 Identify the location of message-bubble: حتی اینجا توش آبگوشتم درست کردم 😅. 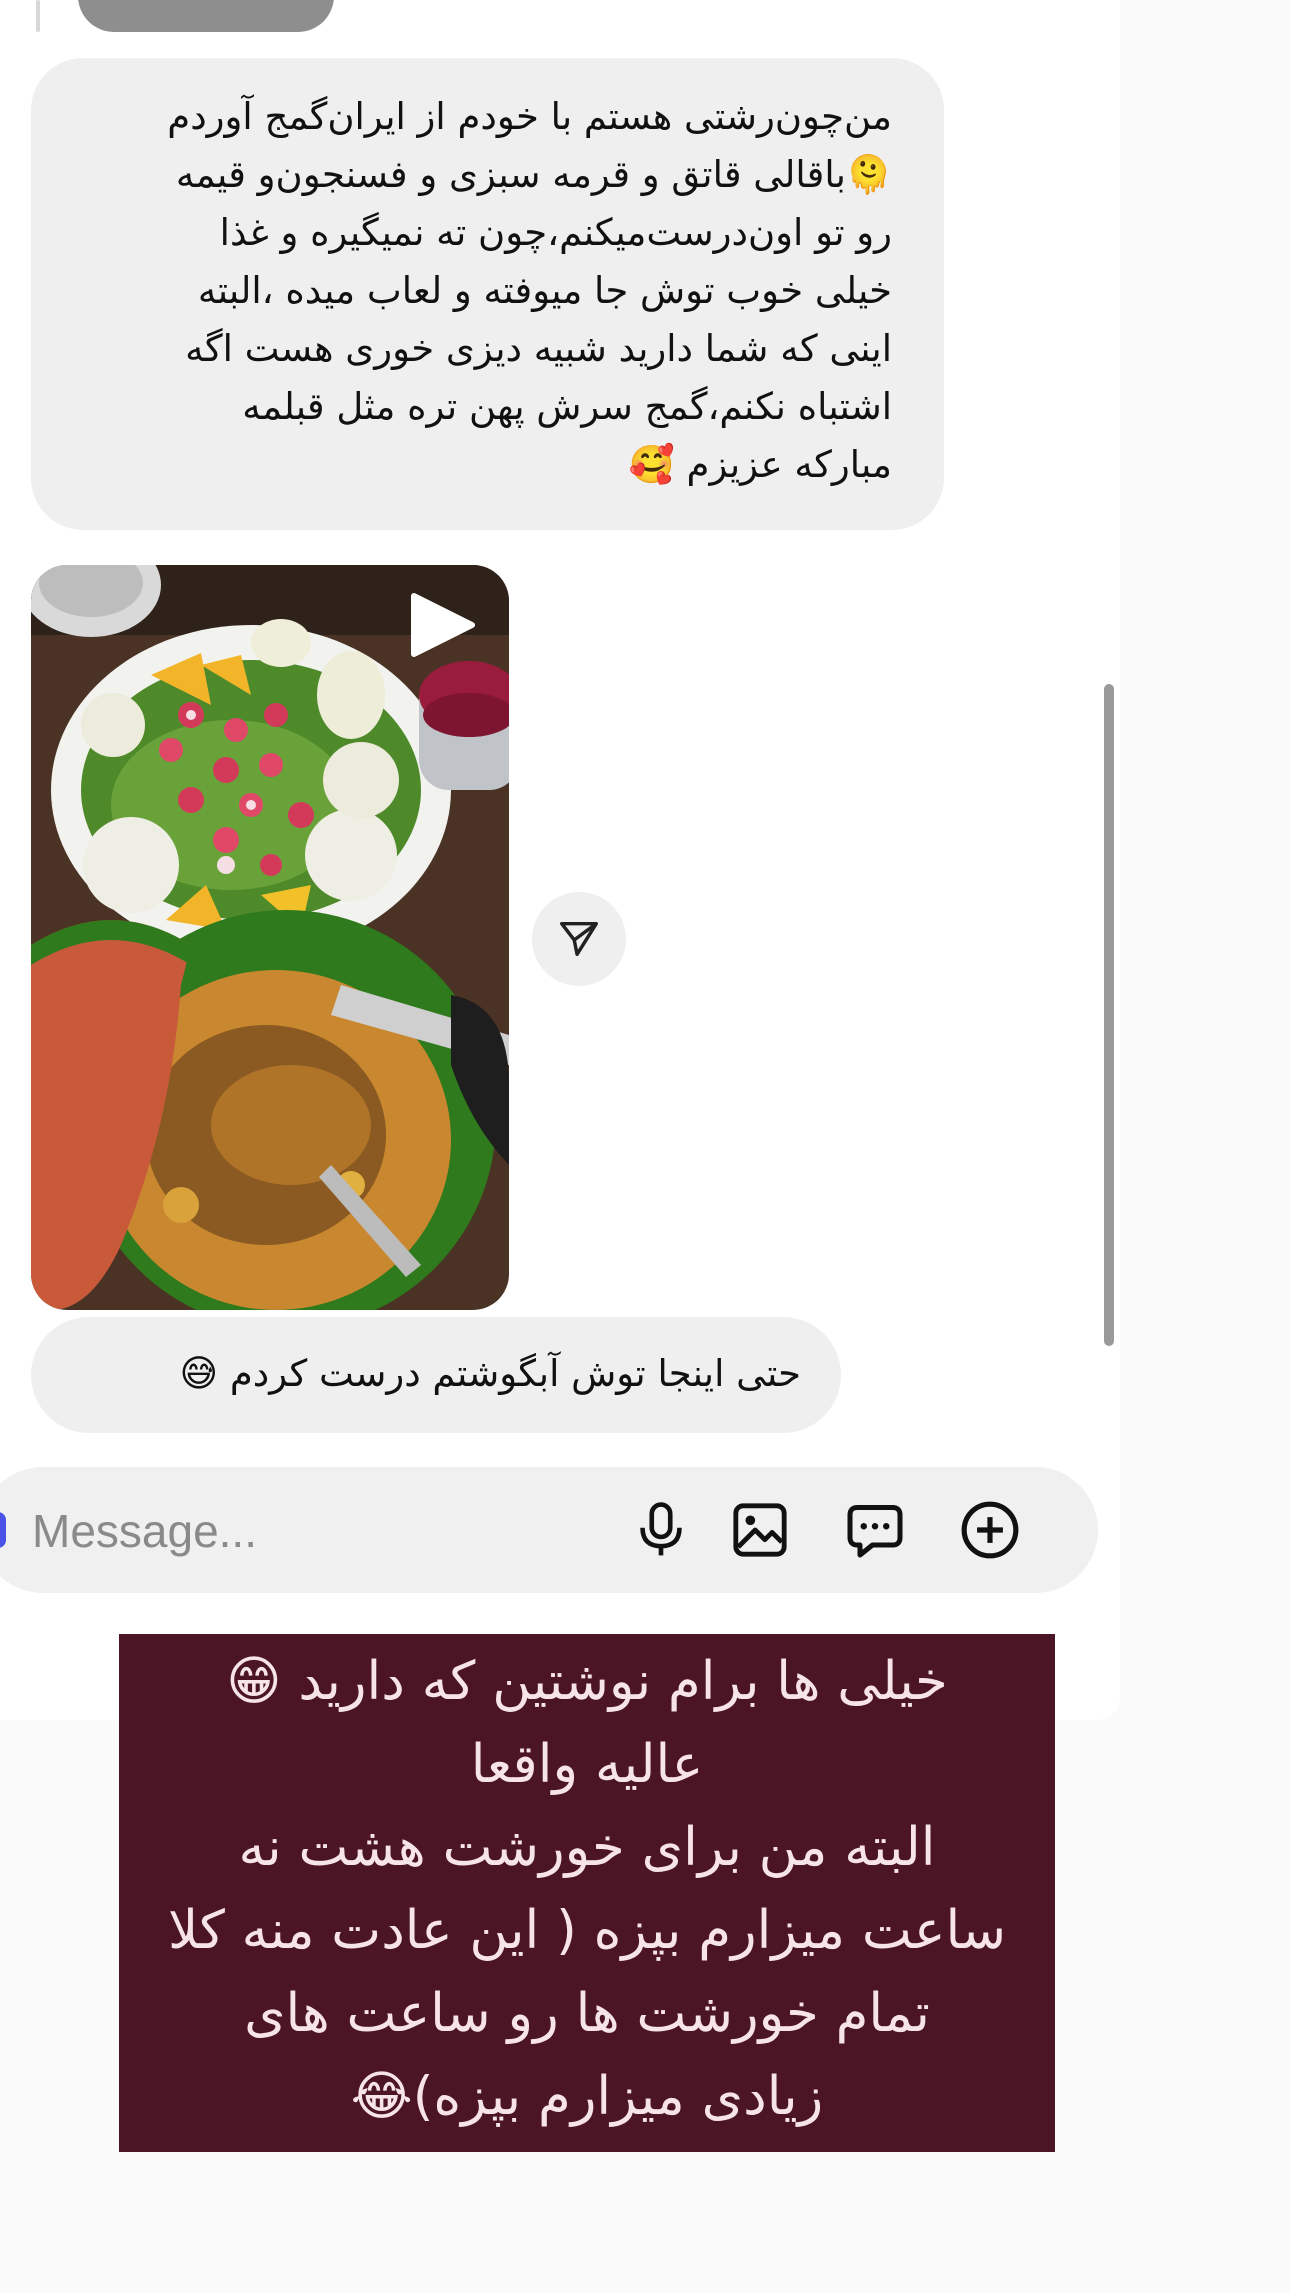
(436, 1375).